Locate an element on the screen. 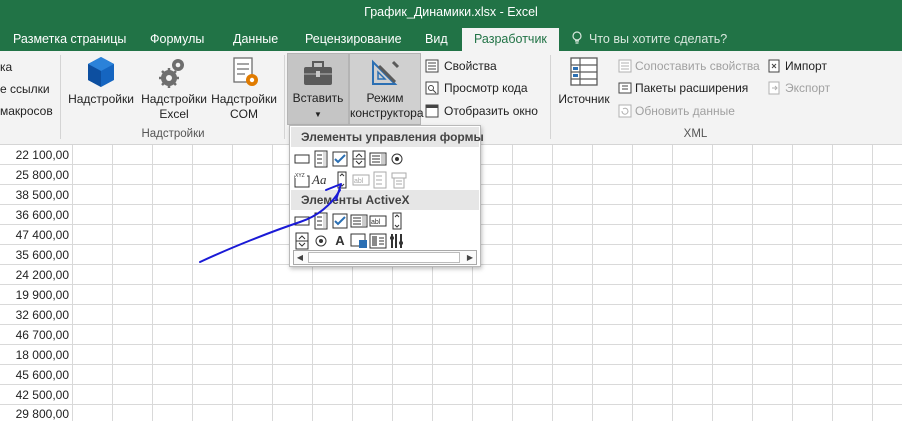  cell-value: 19 900,00 is located at coordinates (36, 295).